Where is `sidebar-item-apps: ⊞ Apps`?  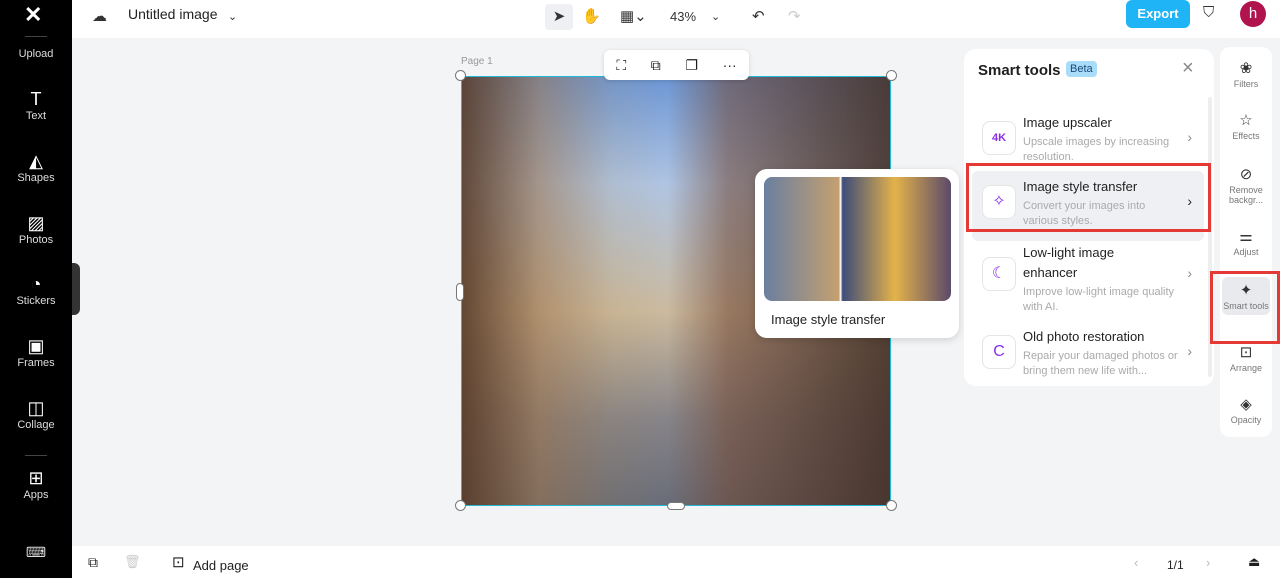 sidebar-item-apps: ⊞ Apps is located at coordinates (36, 484).